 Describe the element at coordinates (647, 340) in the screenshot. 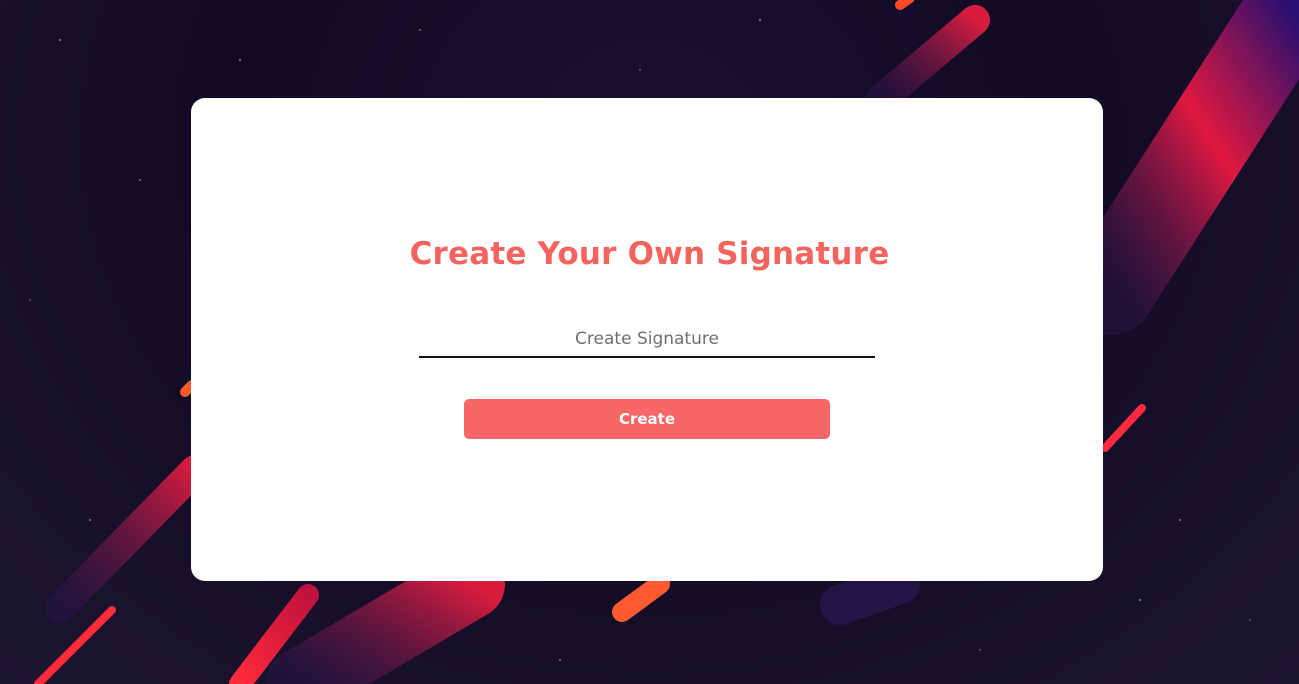

I see `signature-input` at that location.